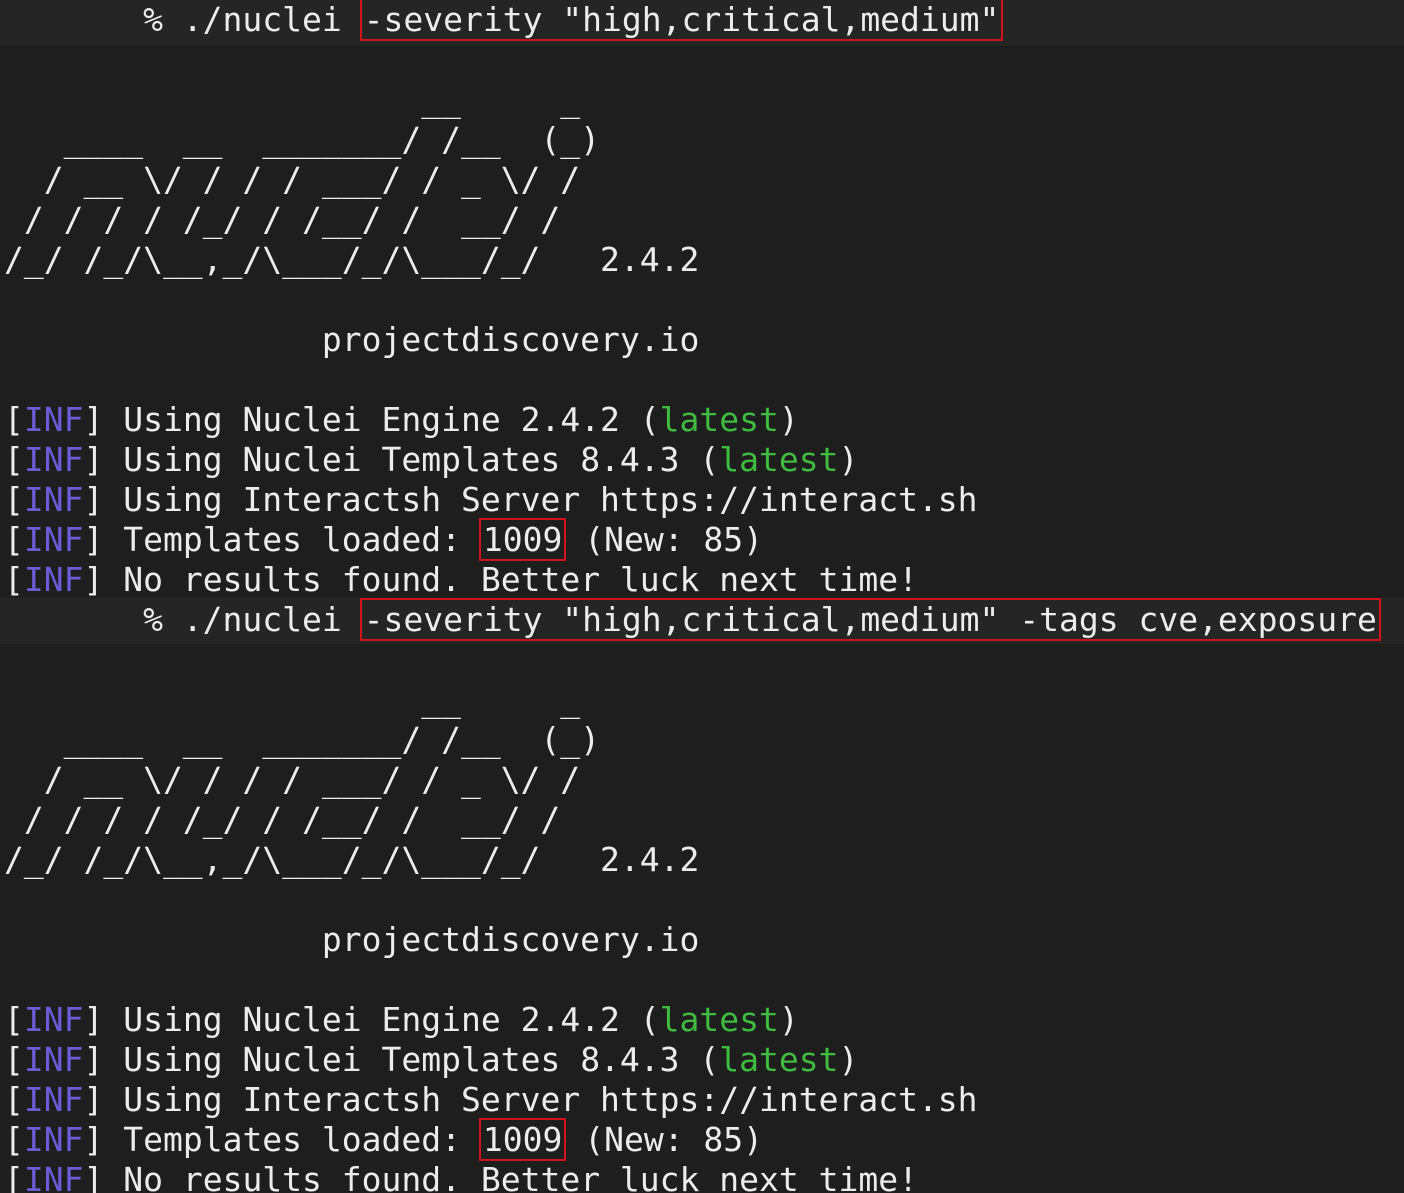  Describe the element at coordinates (681, 20) in the screenshot. I see `highlighted-command-args: -severity "high,critical,medium"` at that location.